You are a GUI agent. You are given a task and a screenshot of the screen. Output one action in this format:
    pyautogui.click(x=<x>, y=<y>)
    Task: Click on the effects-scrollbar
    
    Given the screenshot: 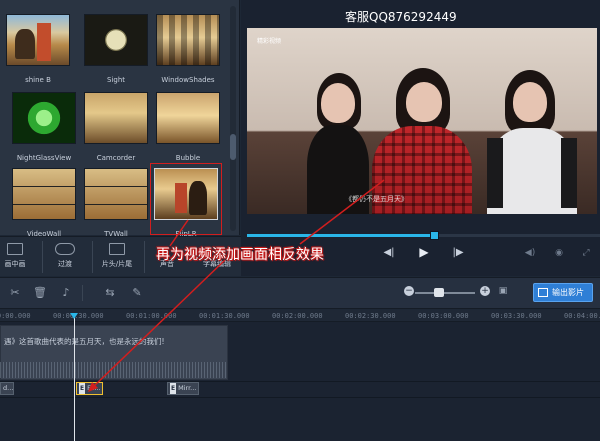 What is the action you would take?
    pyautogui.click(x=233, y=118)
    